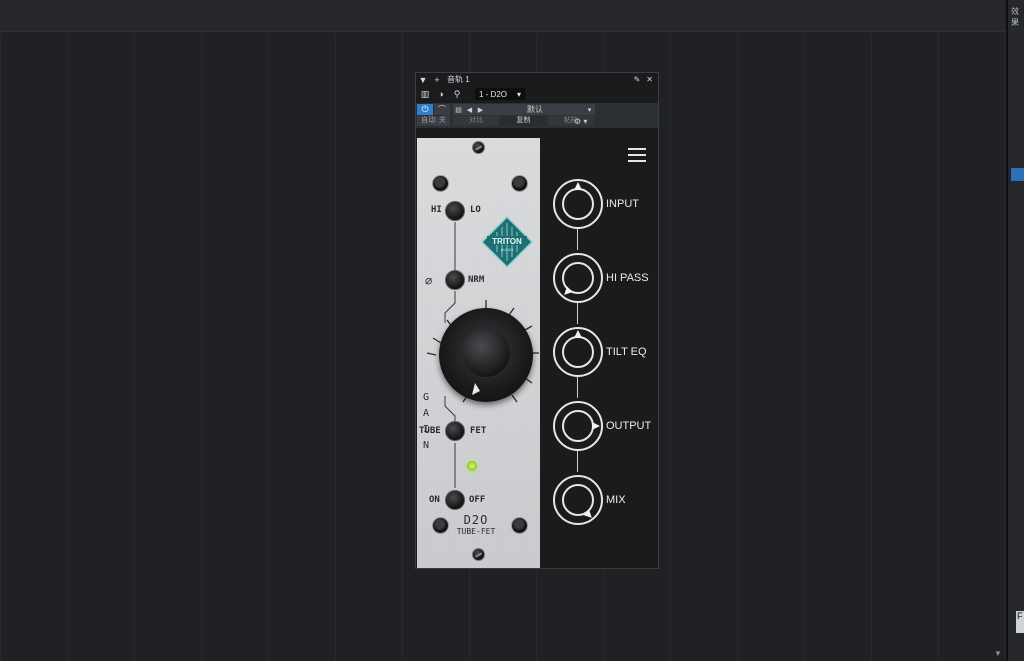 This screenshot has height=661, width=1024. I want to click on input-label: INPUT, so click(622, 204).